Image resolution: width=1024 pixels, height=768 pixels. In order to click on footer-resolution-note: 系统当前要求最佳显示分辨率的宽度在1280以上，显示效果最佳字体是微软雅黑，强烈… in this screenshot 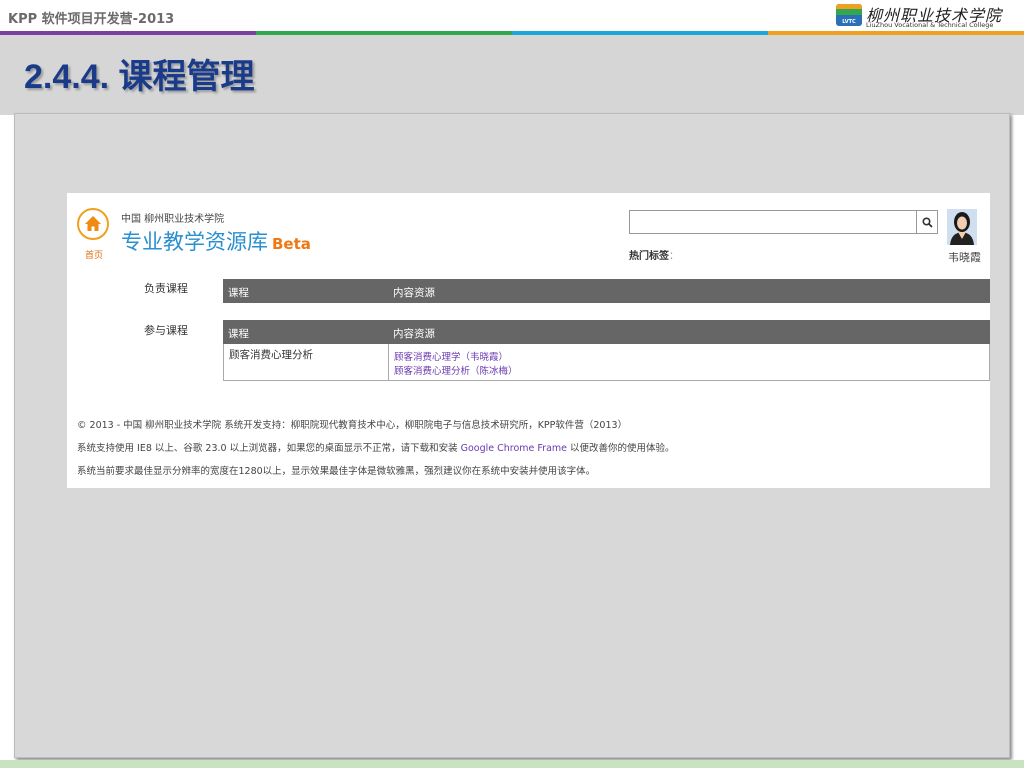, I will do `click(336, 471)`.